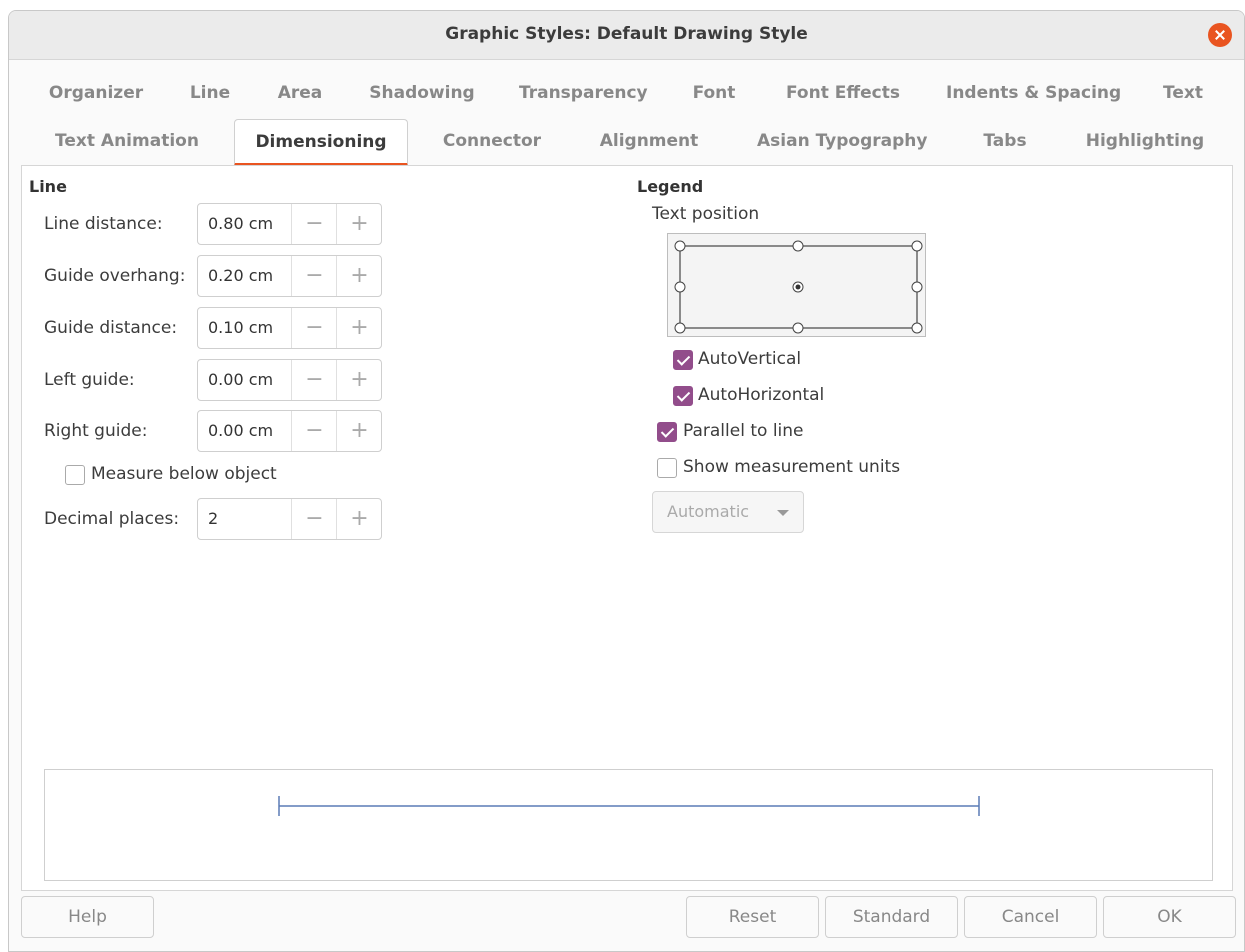  Describe the element at coordinates (112, 519) in the screenshot. I see `decimal-places-label: Decimal places:` at that location.